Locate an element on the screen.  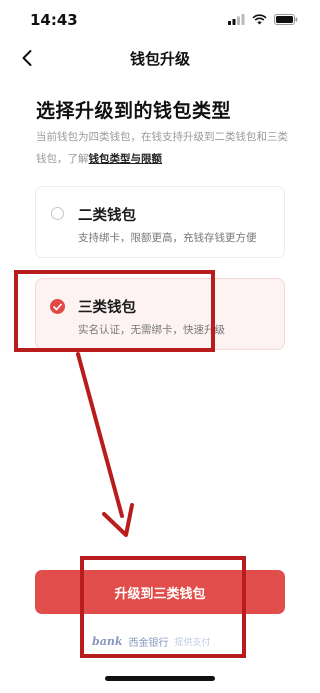
footer-brand: bank 西金银行 提供支付 is located at coordinates (167, 641).